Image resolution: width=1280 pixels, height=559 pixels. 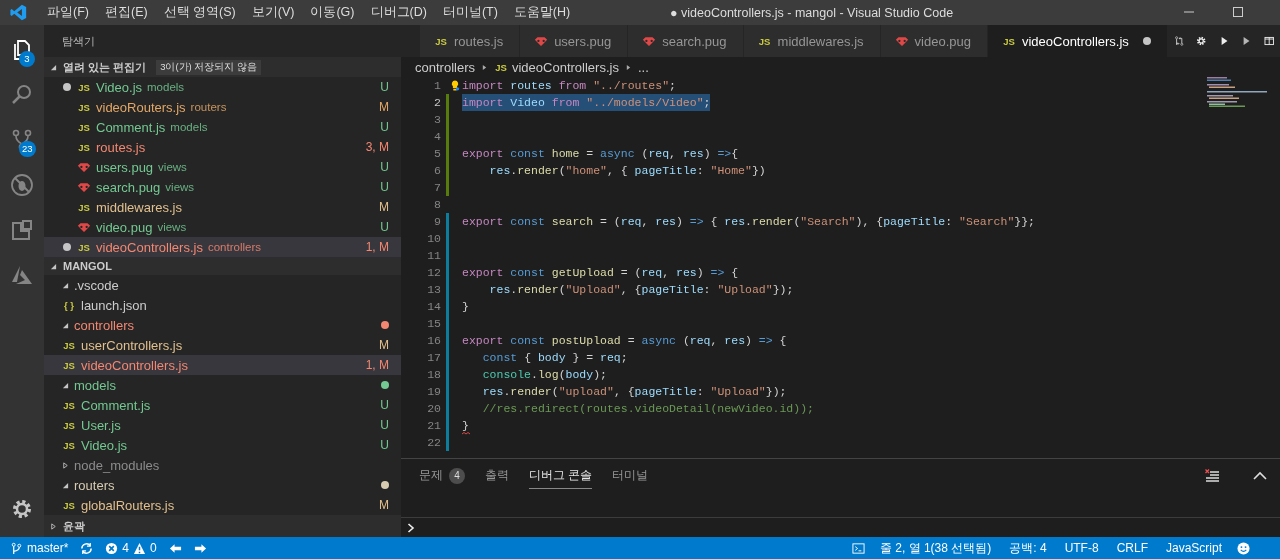 I want to click on indentation: 공백: 4, so click(x=1028, y=548).